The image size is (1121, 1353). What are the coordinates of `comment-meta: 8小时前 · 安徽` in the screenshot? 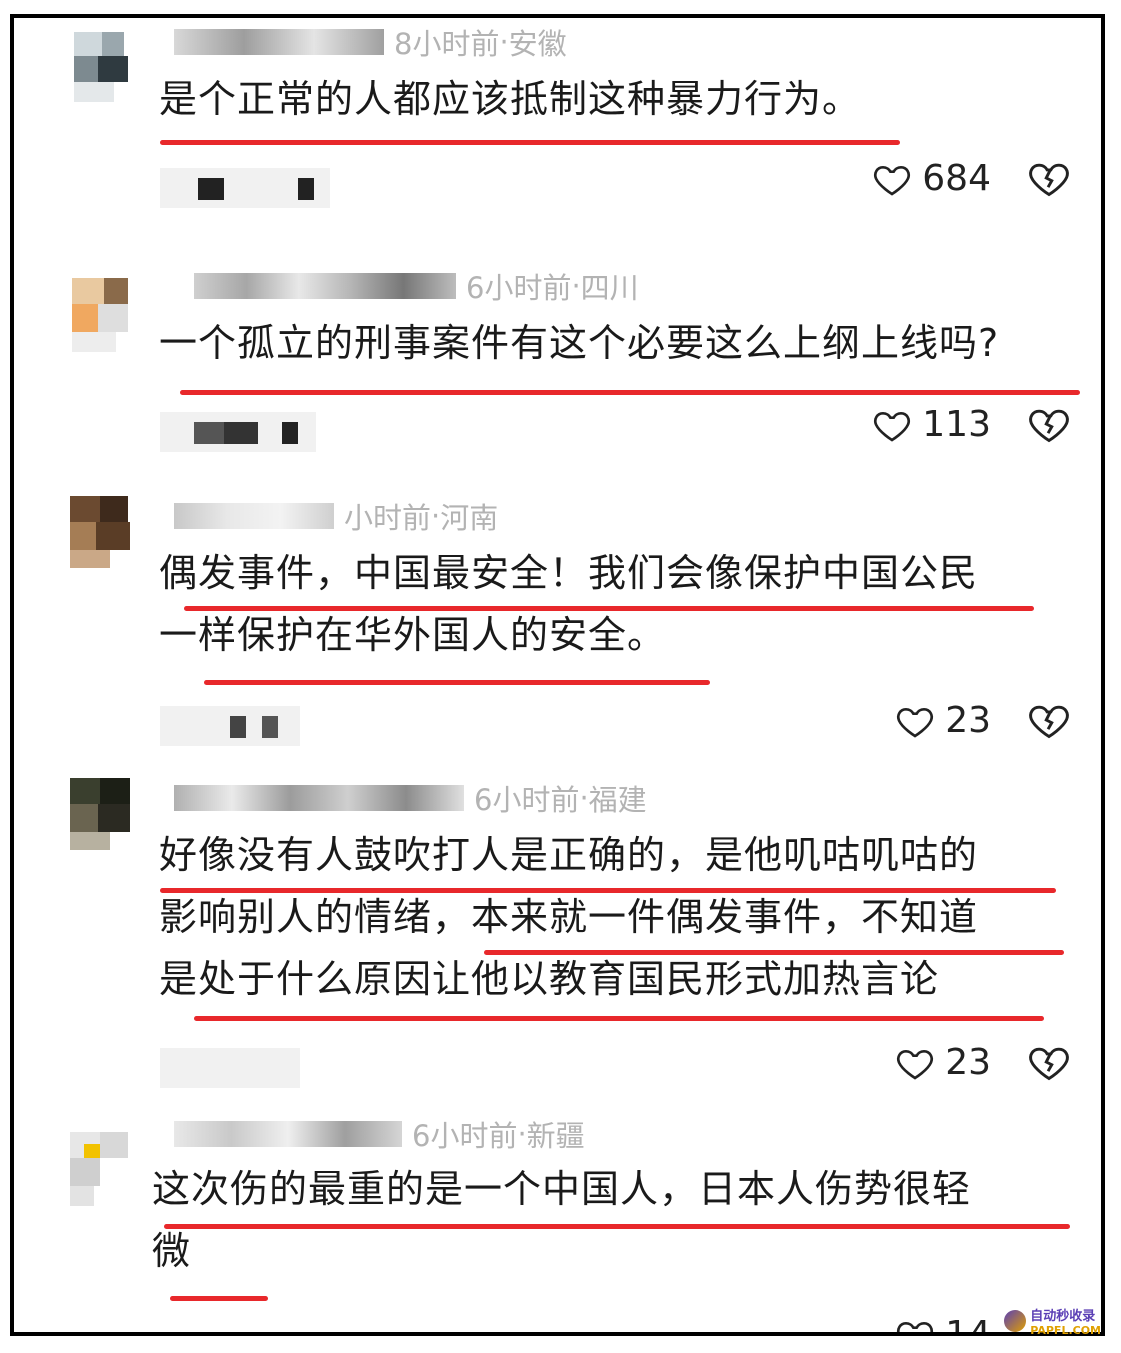 It's located at (370, 42).